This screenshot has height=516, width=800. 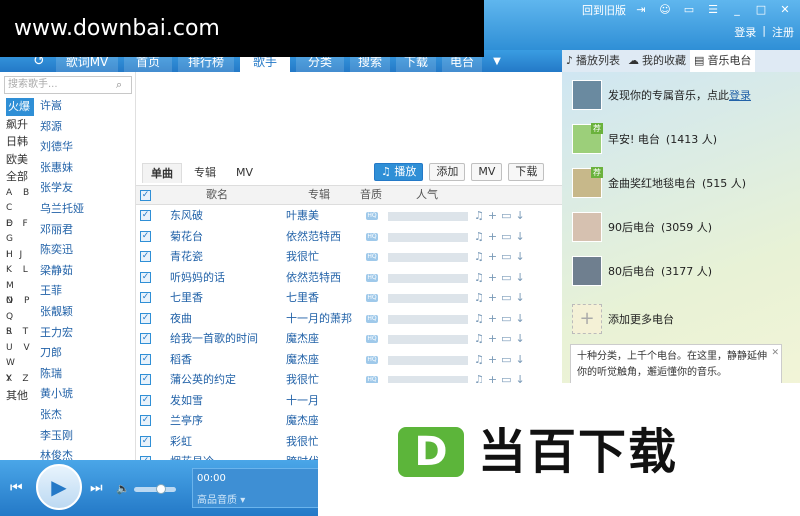 I want to click on station-name: 金曲奖红地毯电台, so click(x=652, y=183).